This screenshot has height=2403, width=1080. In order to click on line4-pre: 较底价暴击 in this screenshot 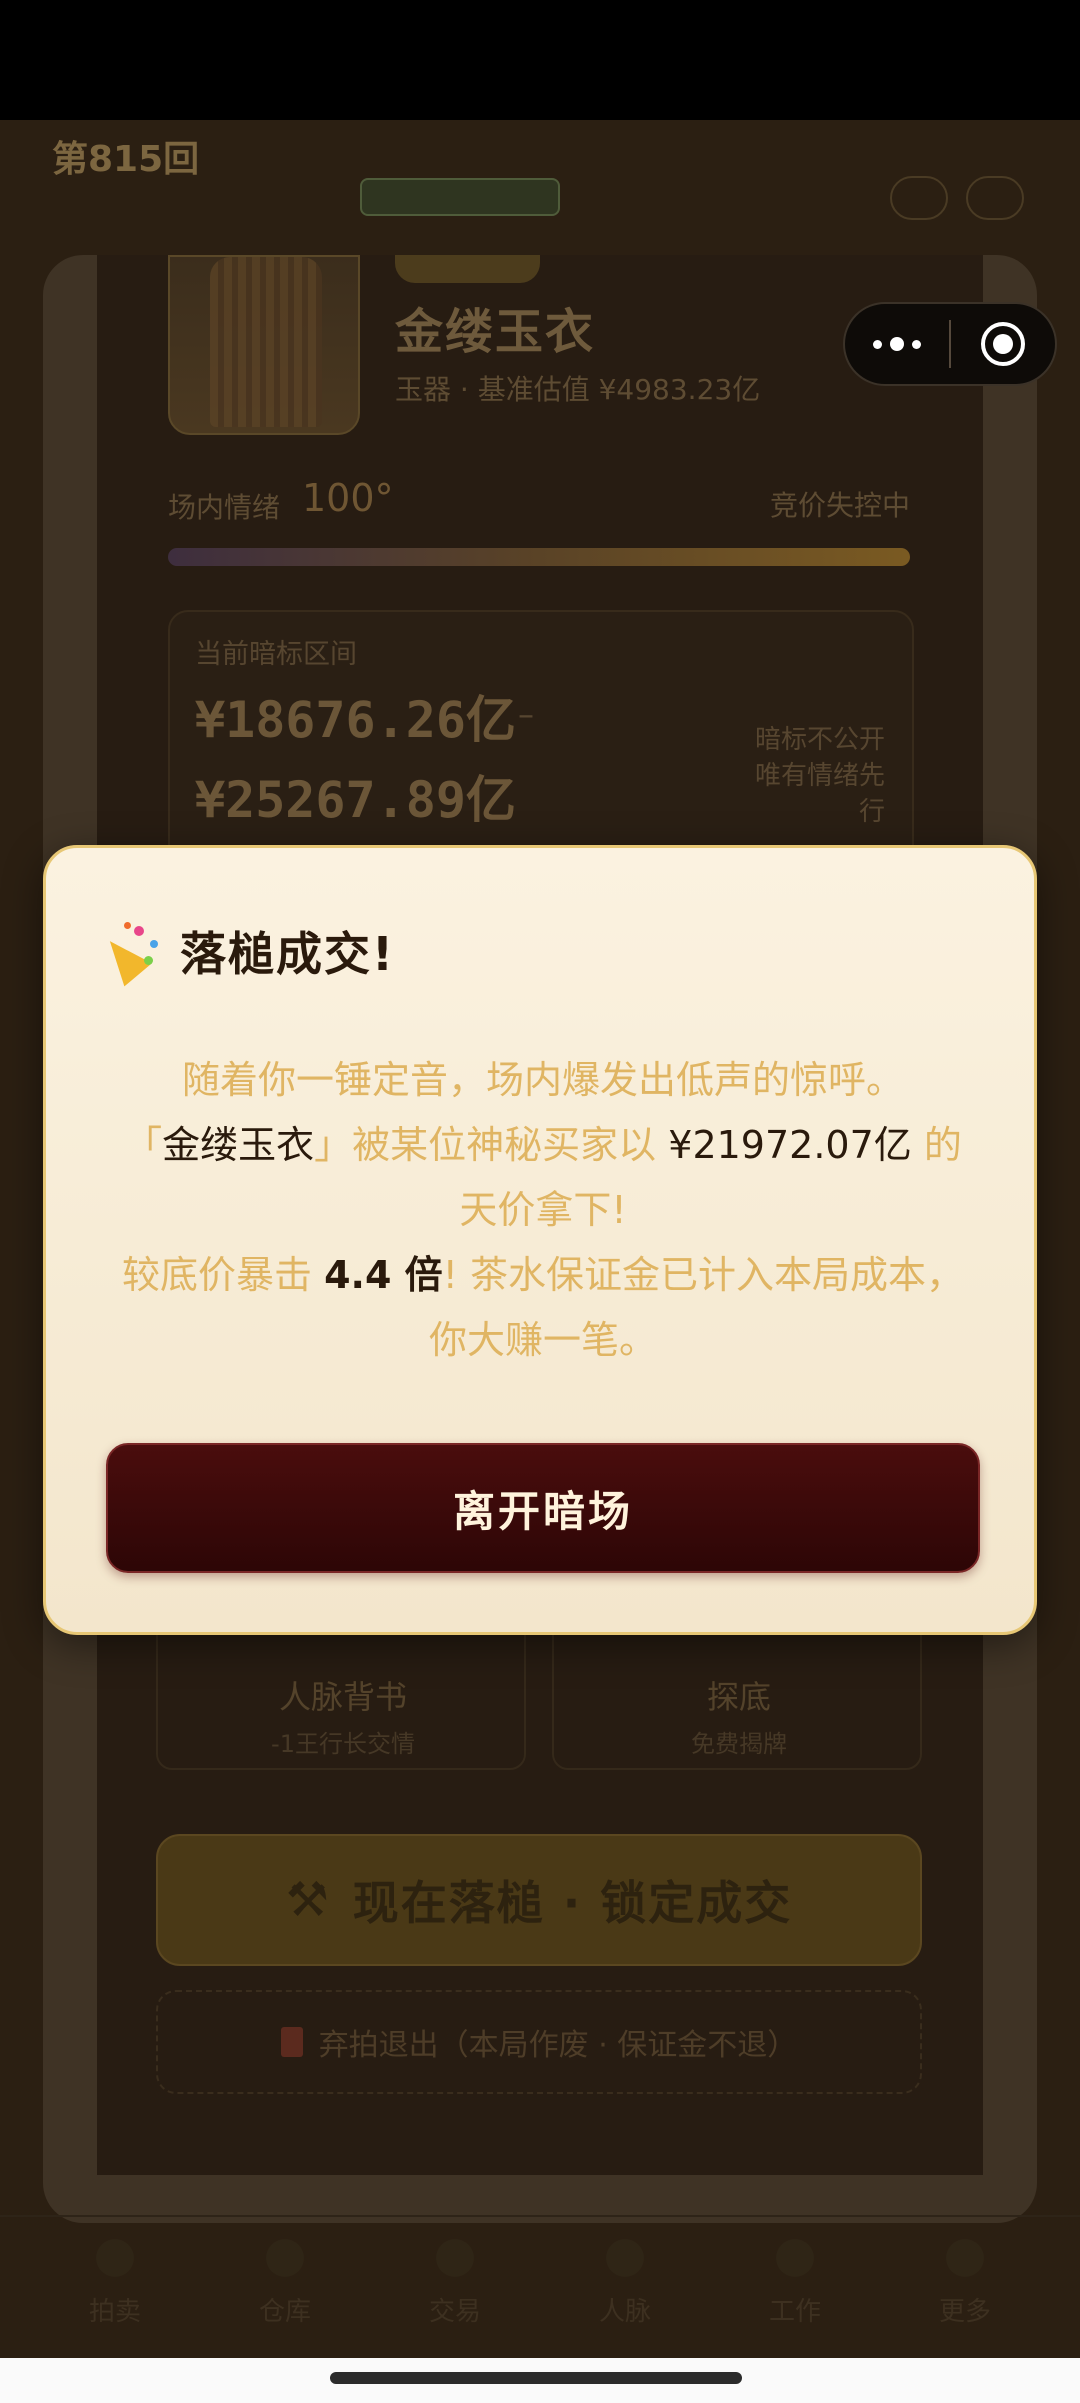, I will do `click(217, 1275)`.